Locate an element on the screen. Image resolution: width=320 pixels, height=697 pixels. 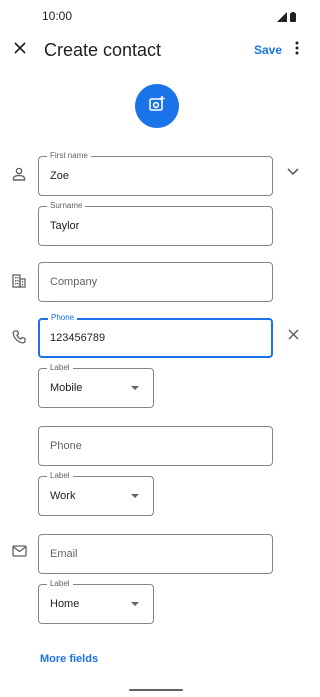
chevron-down-icon is located at coordinates (293, 172).